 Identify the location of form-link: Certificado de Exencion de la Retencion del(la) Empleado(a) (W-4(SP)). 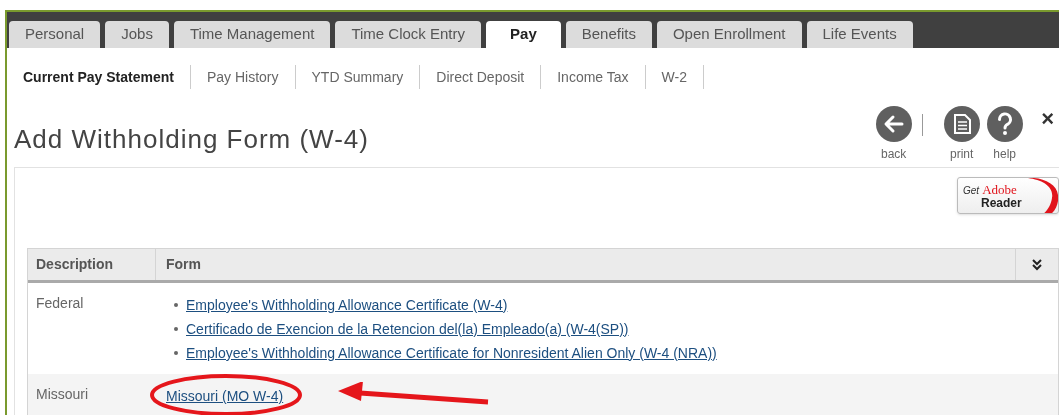
(407, 329).